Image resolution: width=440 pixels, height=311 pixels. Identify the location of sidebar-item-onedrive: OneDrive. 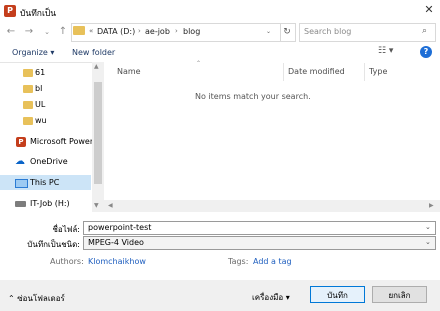
(49, 161).